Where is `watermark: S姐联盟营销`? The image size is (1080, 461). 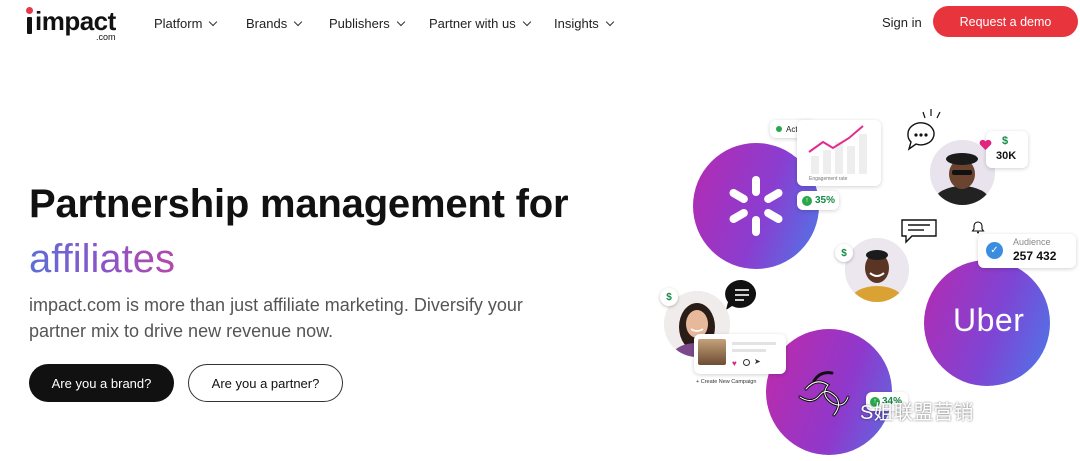
watermark: S姐联盟营销 is located at coordinates (917, 413).